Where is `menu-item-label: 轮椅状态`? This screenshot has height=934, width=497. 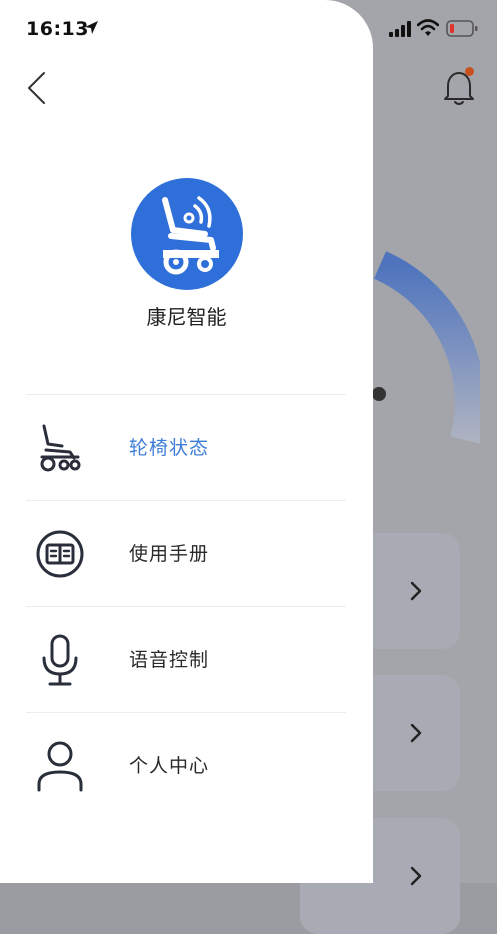
menu-item-label: 轮椅状态 is located at coordinates (169, 448).